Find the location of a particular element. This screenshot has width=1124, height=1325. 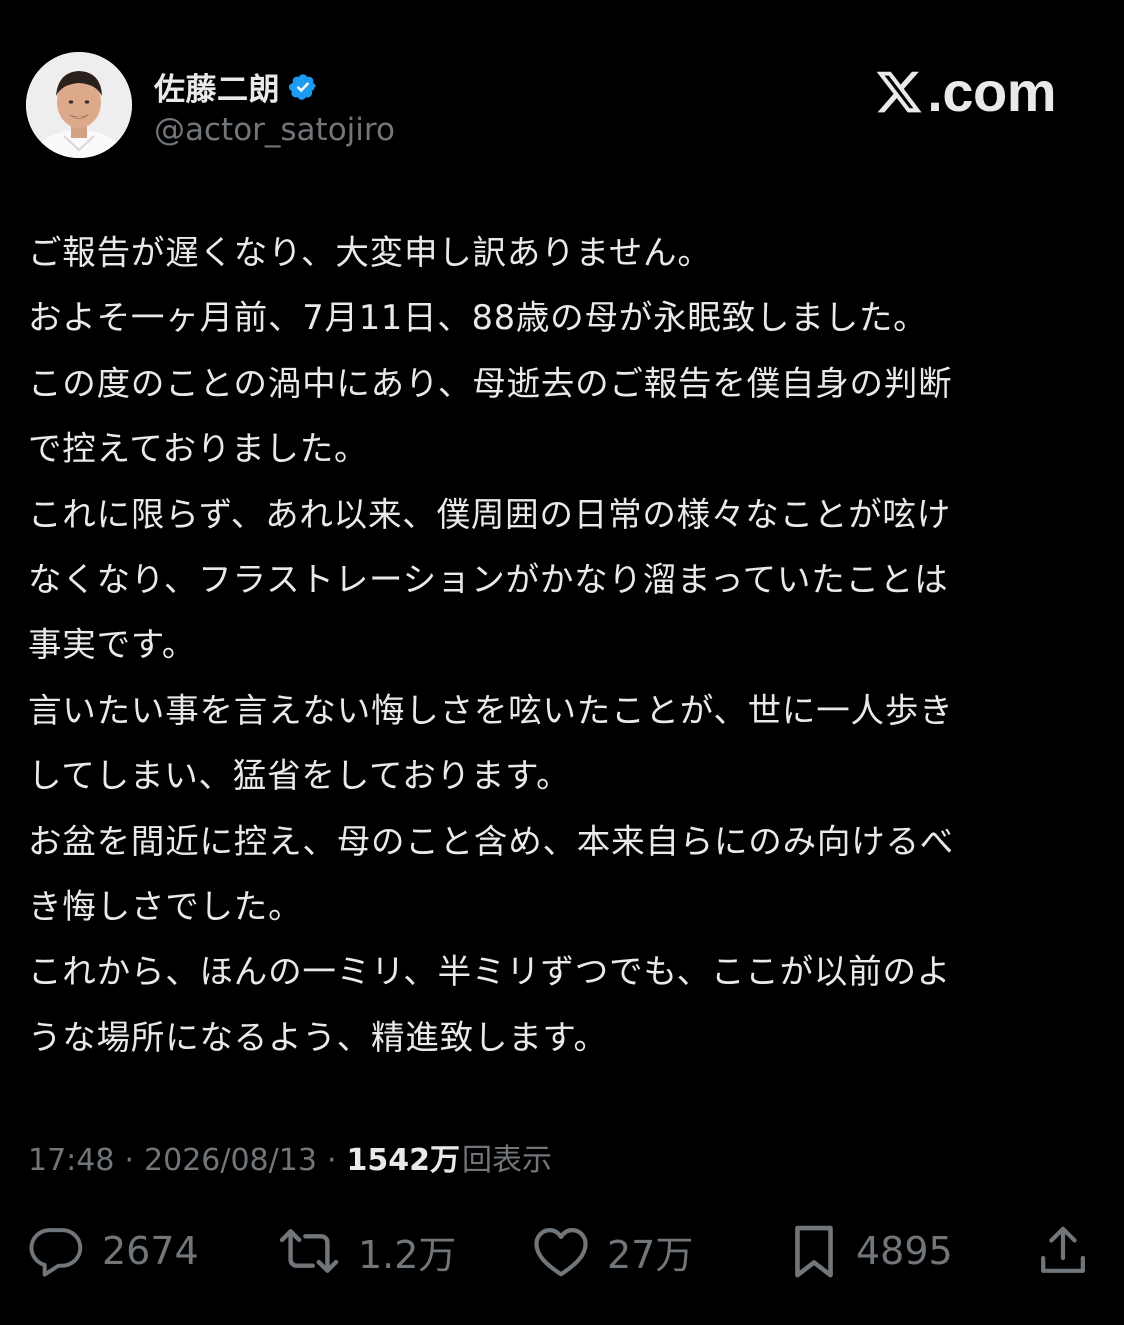

avatar is located at coordinates (79, 105).